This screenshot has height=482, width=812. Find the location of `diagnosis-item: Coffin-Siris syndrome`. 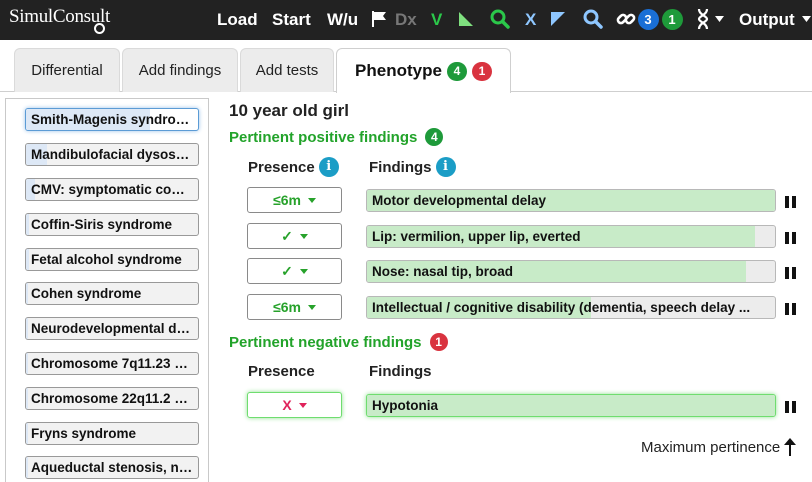

diagnosis-item: Coffin-Siris syndrome is located at coordinates (112, 224).